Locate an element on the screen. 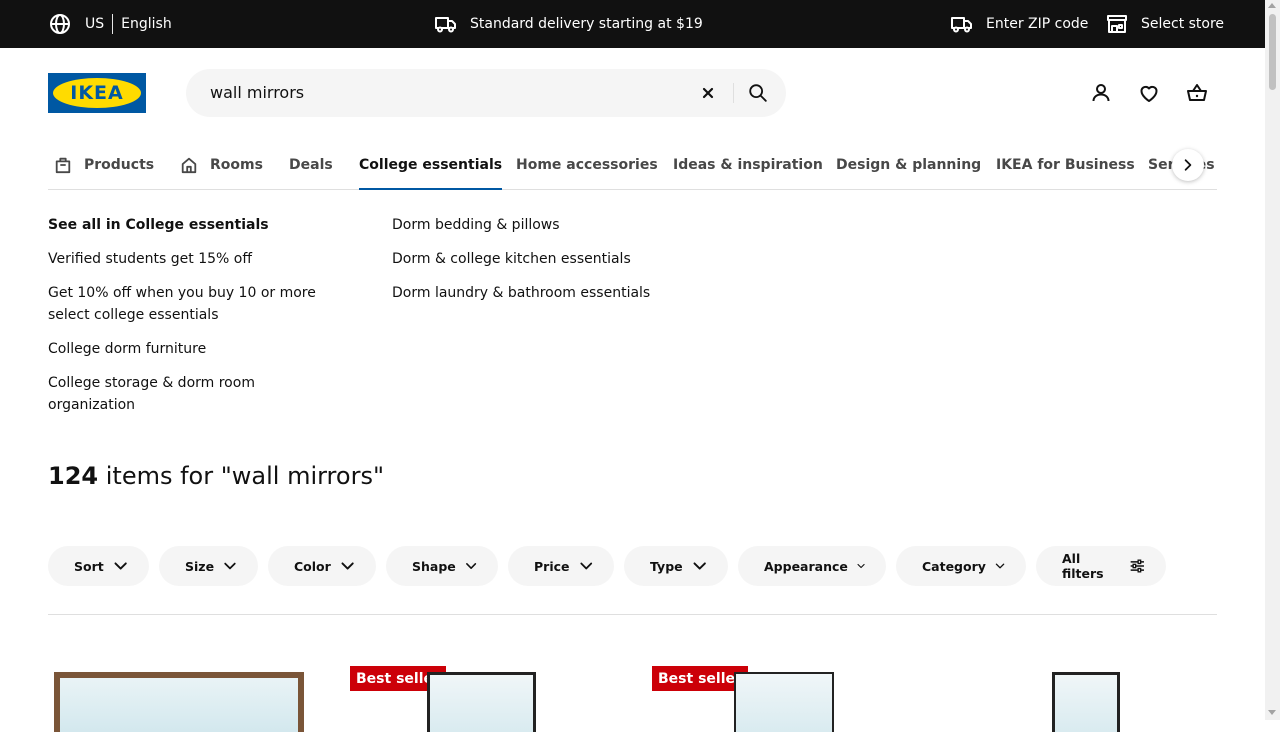  nav-scroll-next-button is located at coordinates (1188, 165).